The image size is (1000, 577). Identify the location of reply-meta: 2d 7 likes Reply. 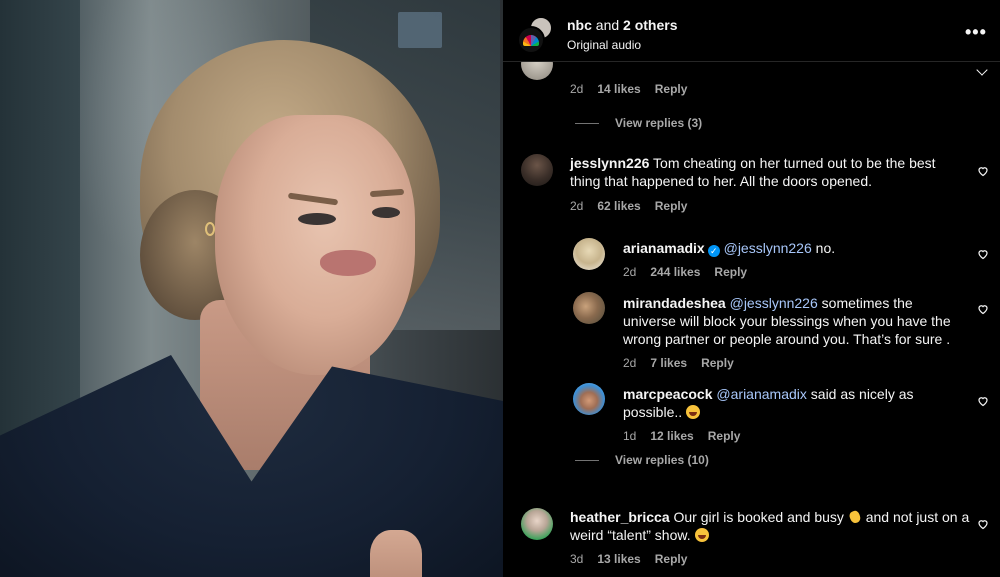
(678, 363).